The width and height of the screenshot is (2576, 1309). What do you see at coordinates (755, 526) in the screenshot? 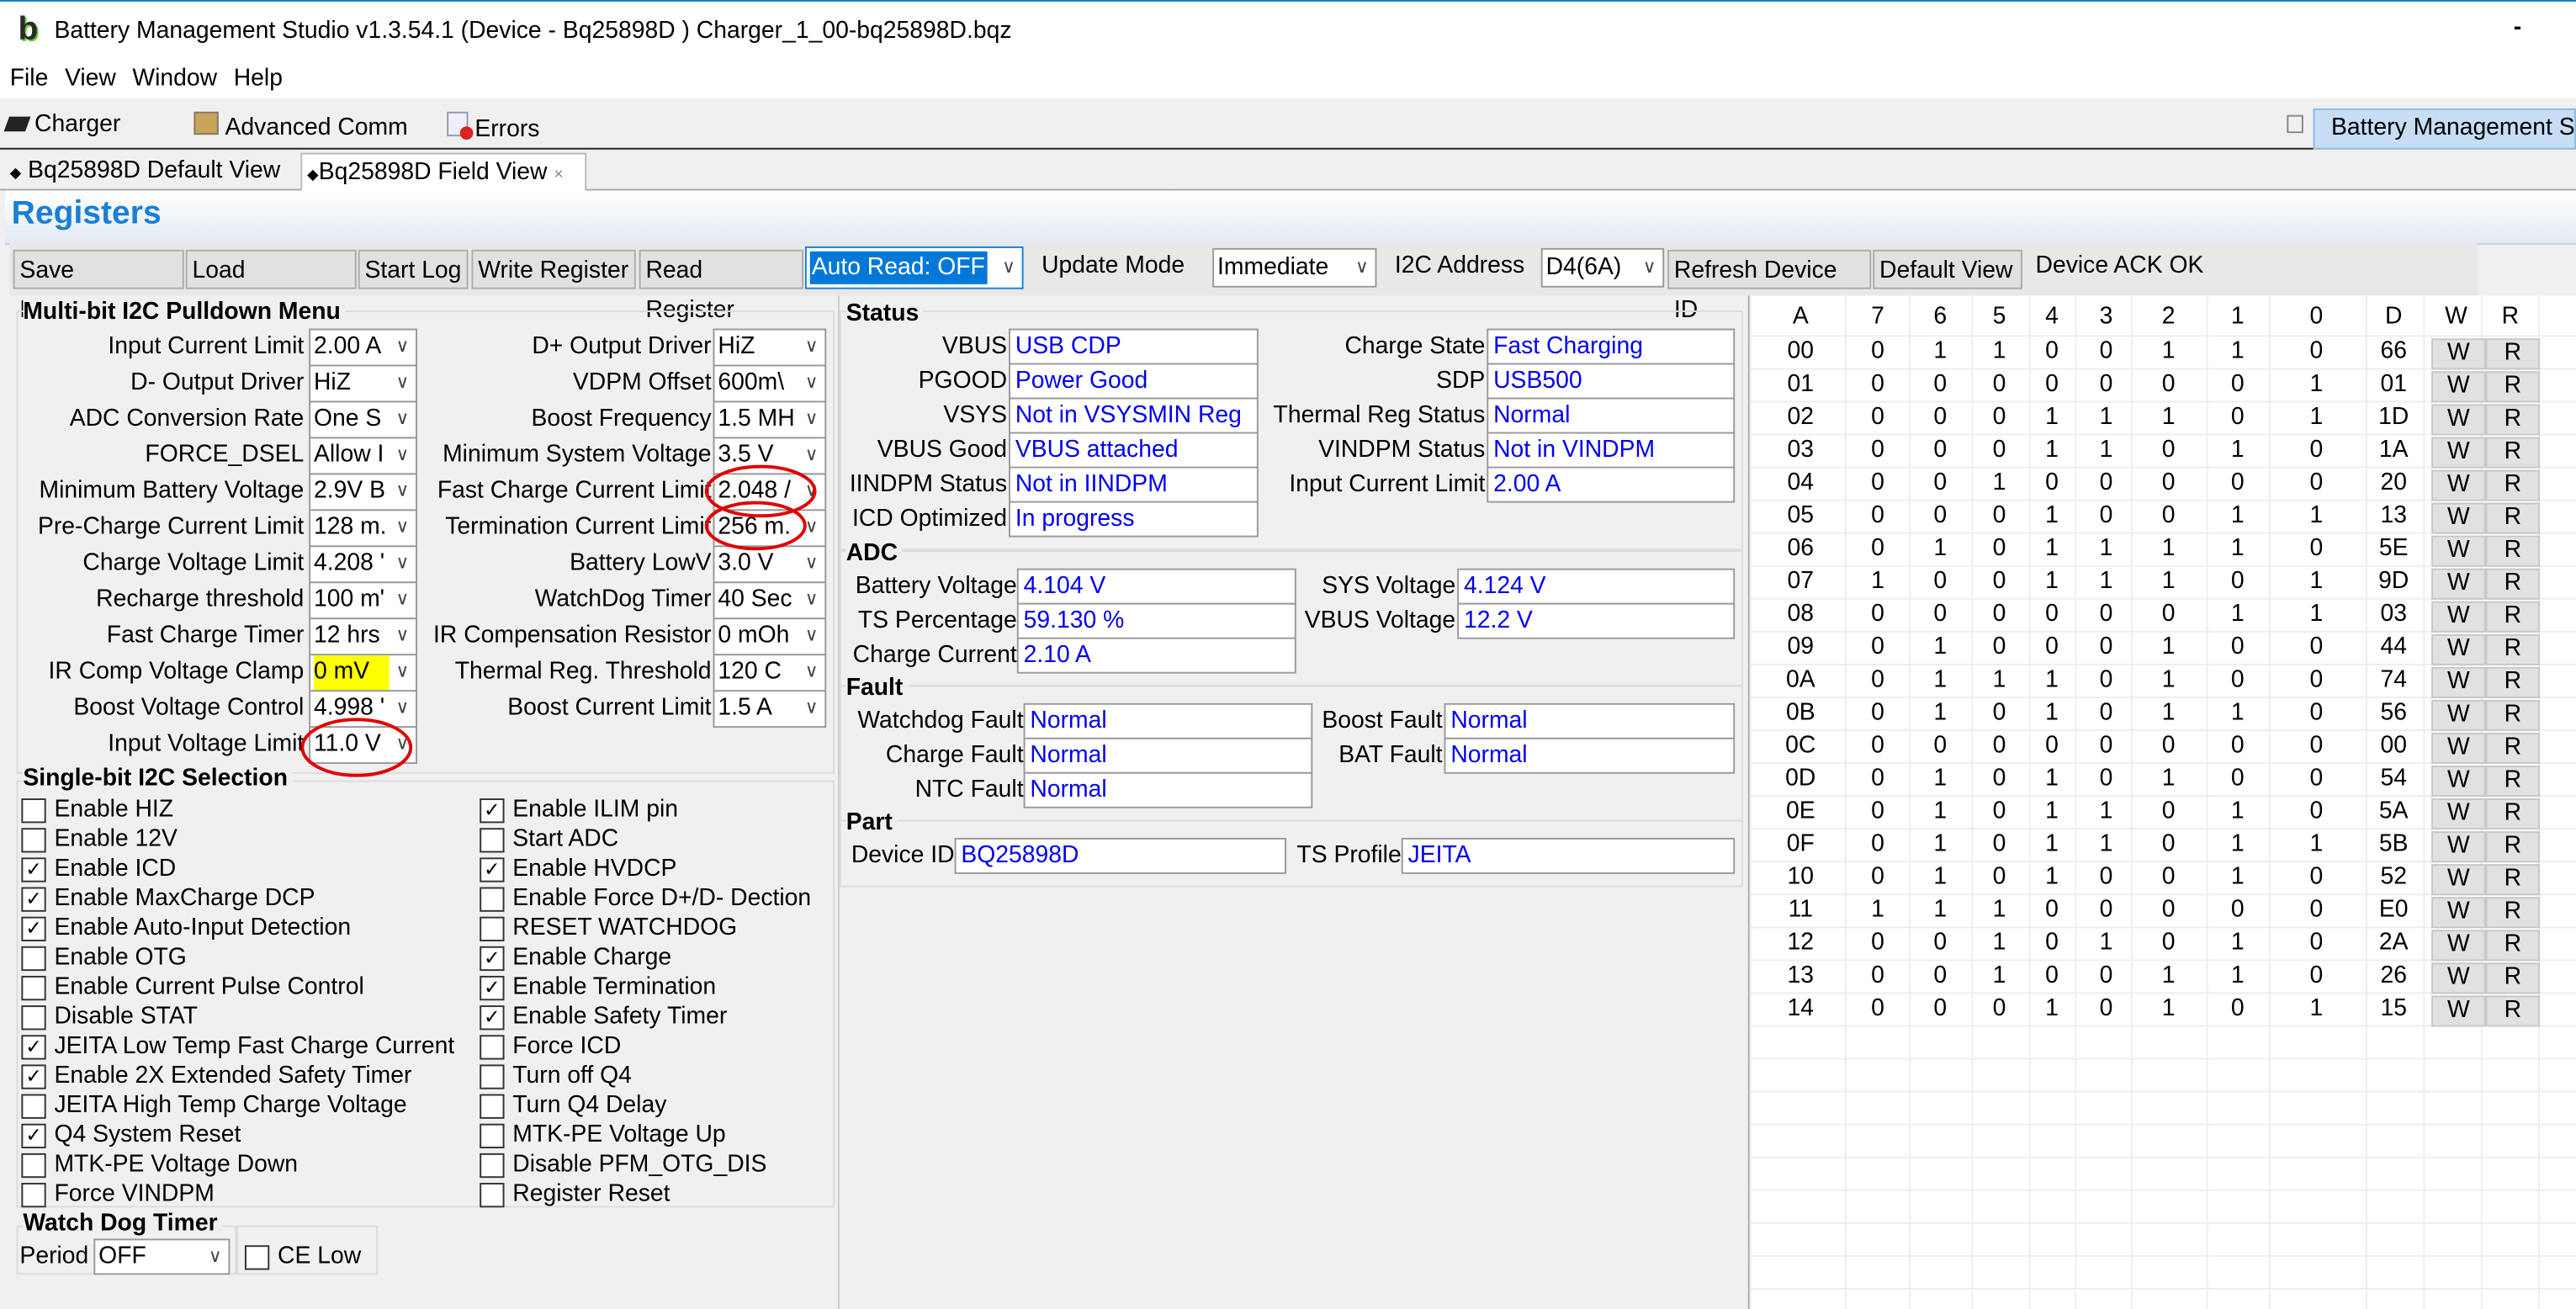
I see `annotation-circle-termination` at bounding box center [755, 526].